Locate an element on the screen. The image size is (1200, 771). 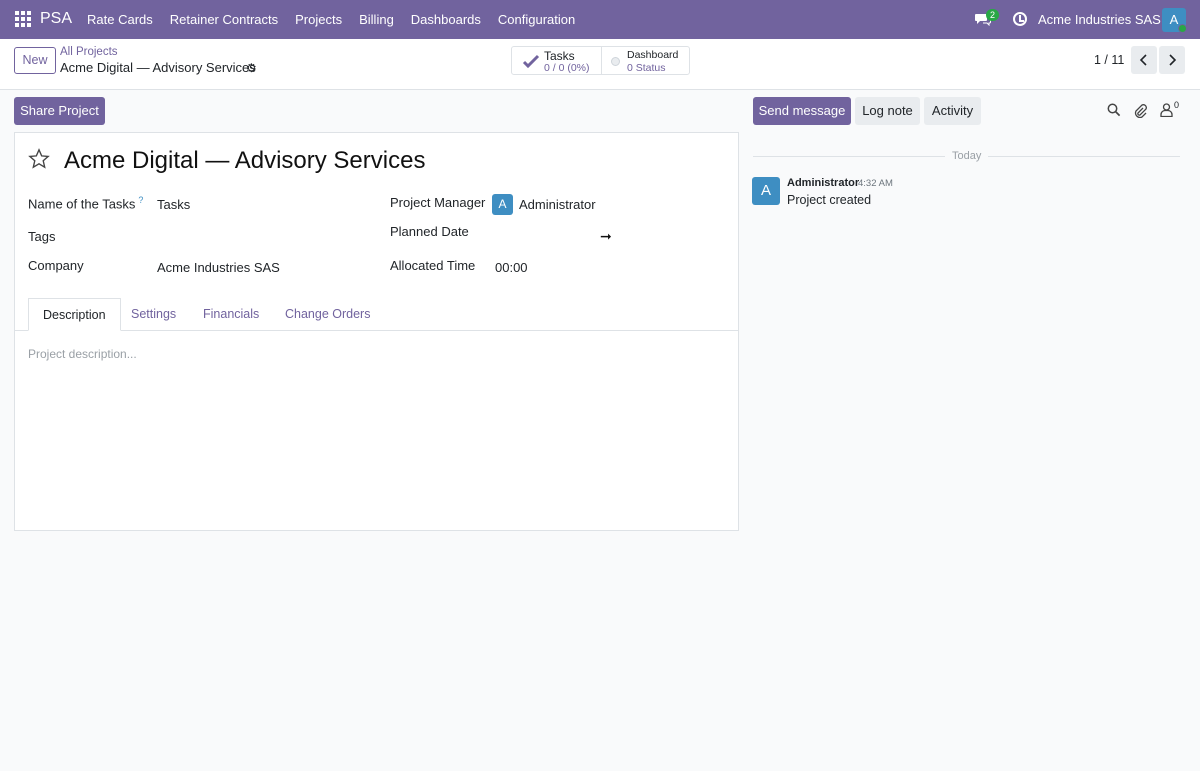
dashboard-value: 0 Status is located at coordinates (646, 68).